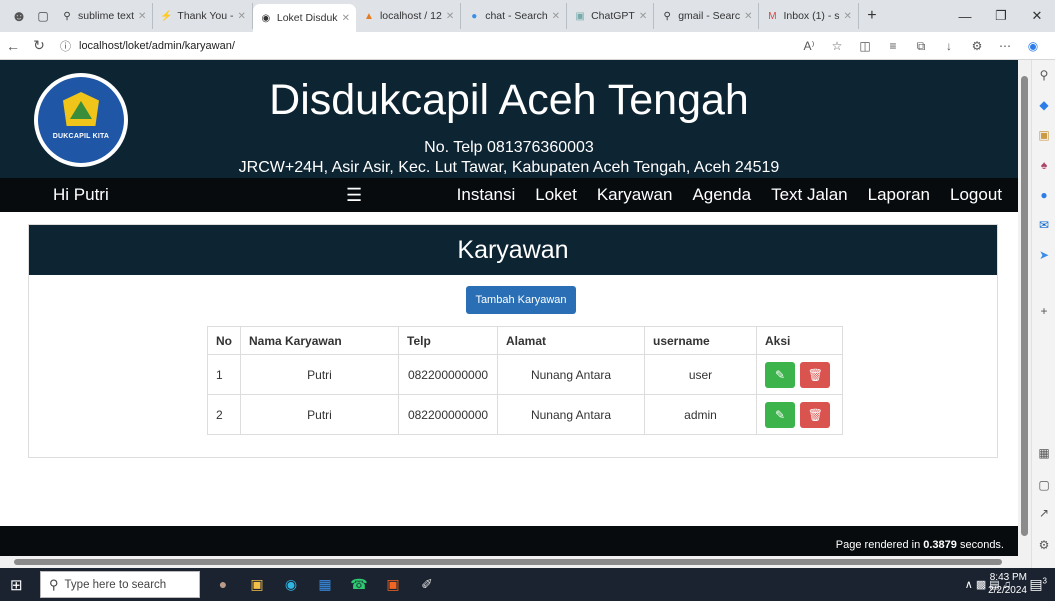 The width and height of the screenshot is (1055, 601). What do you see at coordinates (474, 16) in the screenshot?
I see `copilot-icon: ●` at bounding box center [474, 16].